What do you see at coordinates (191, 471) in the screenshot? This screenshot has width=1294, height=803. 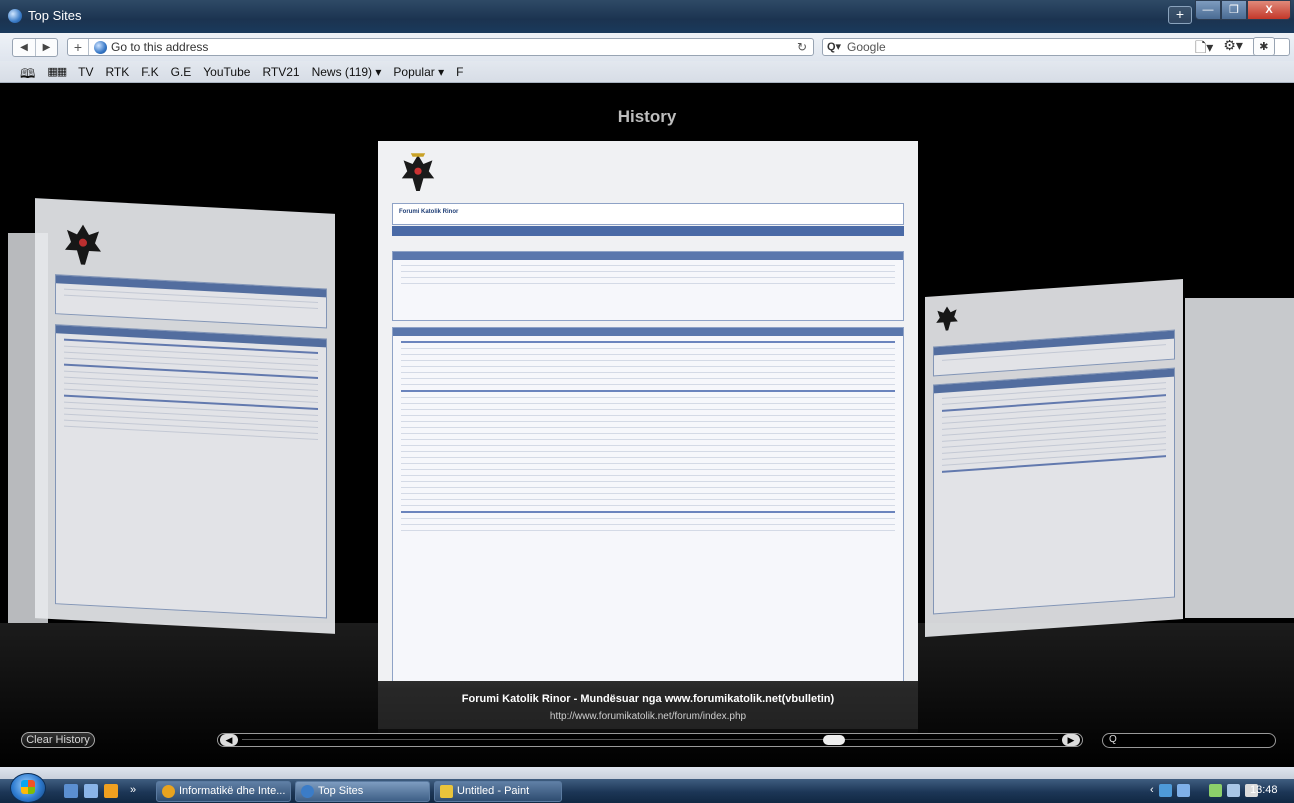 I see `left-thumb-body-block` at bounding box center [191, 471].